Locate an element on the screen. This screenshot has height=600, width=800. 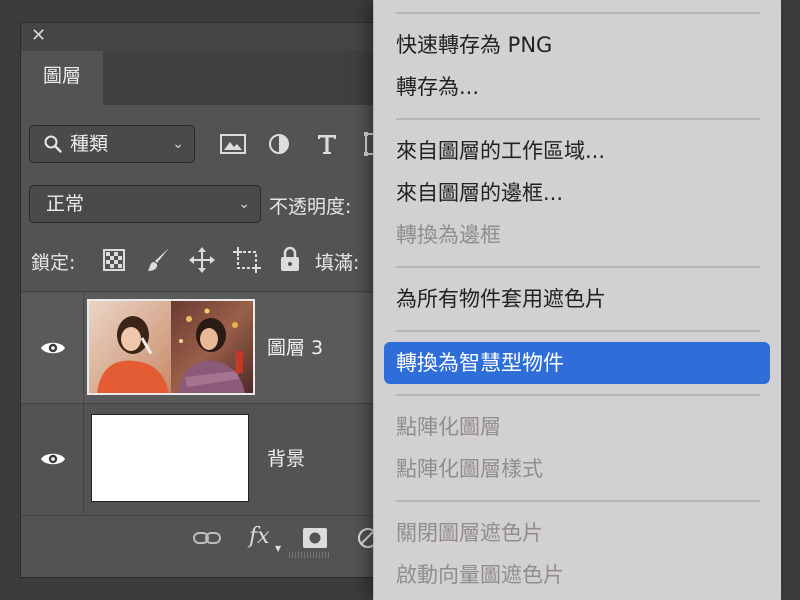
panel-tab-bar: 圖層 is located at coordinates (210, 78).